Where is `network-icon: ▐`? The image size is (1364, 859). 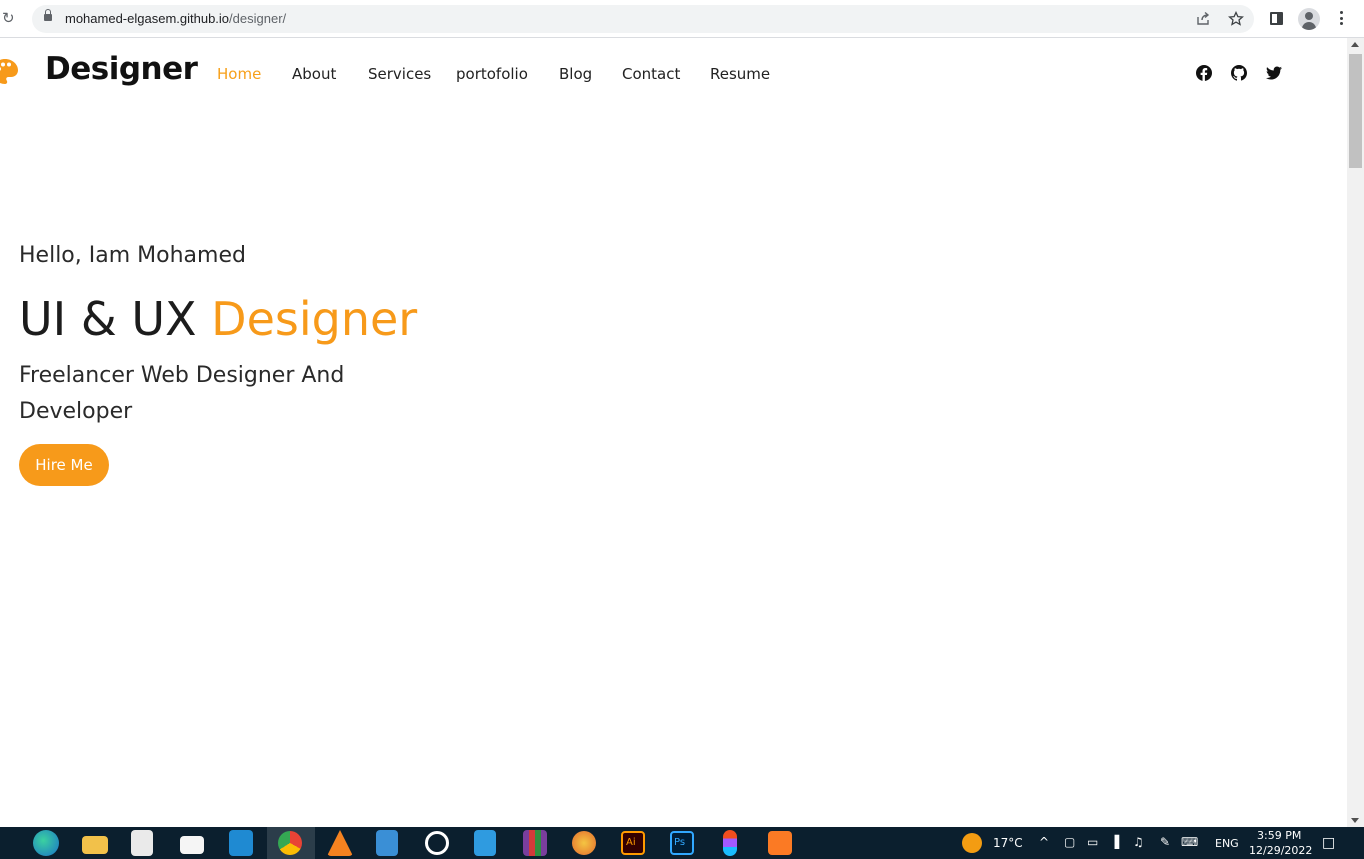 network-icon: ▐ is located at coordinates (1114, 842).